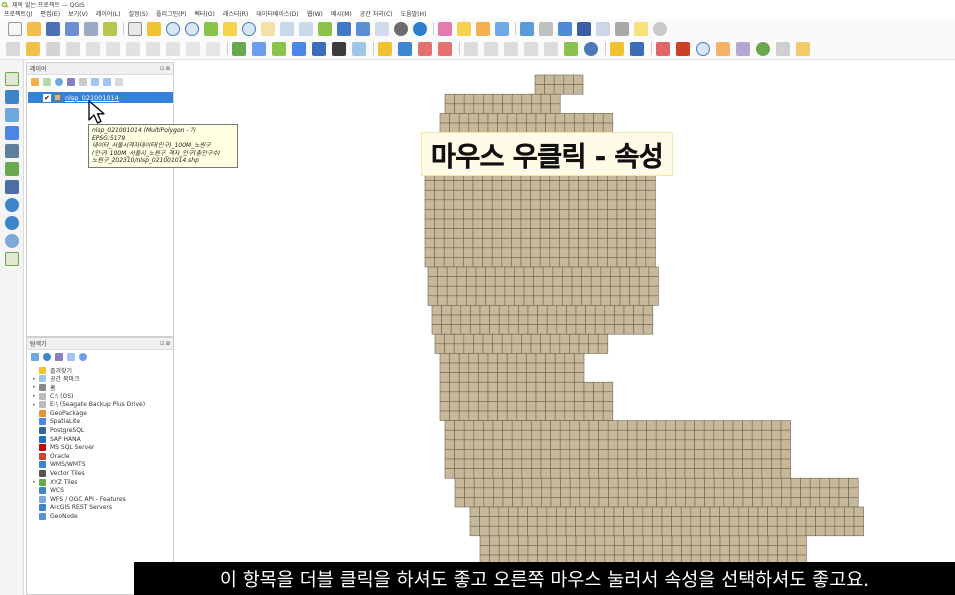 This screenshot has width=955, height=595. What do you see at coordinates (445, 28) in the screenshot?
I see `identify-features-icon` at bounding box center [445, 28].